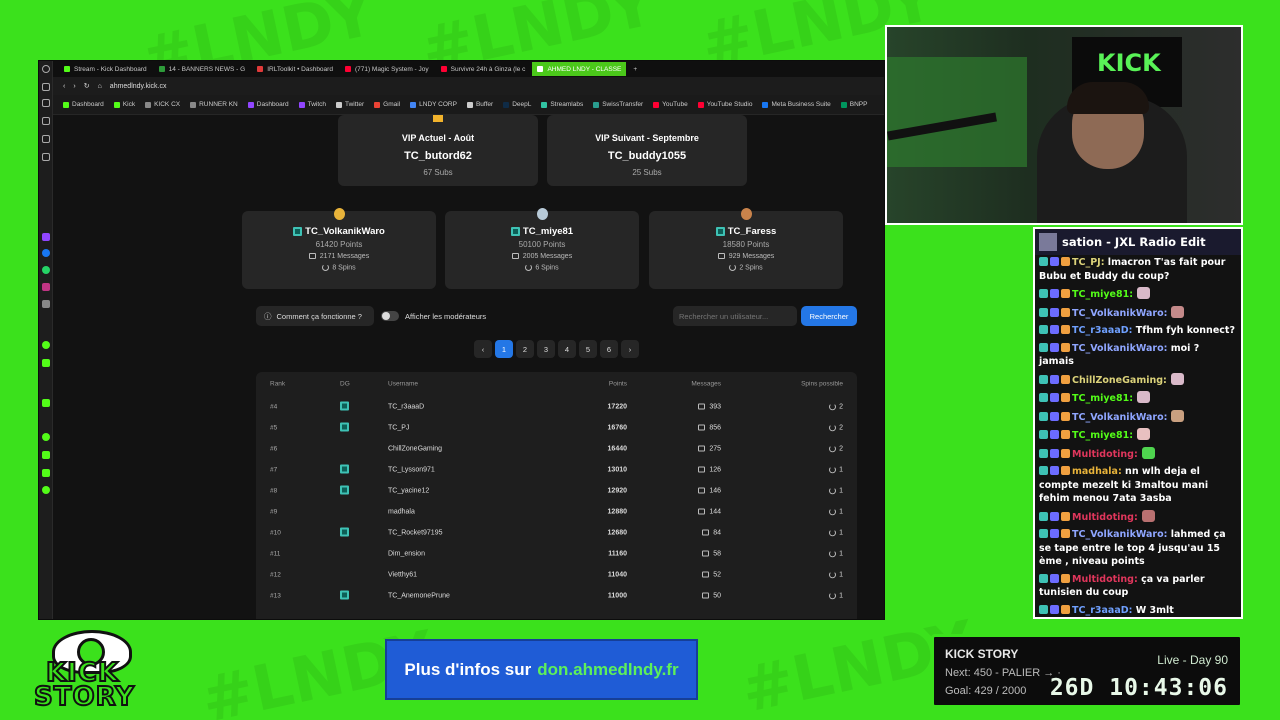 Image resolution: width=1280 pixels, height=720 pixels. I want to click on tab-ahmed-lndy-classement: AHMED LNDY - CLASSE, so click(579, 69).